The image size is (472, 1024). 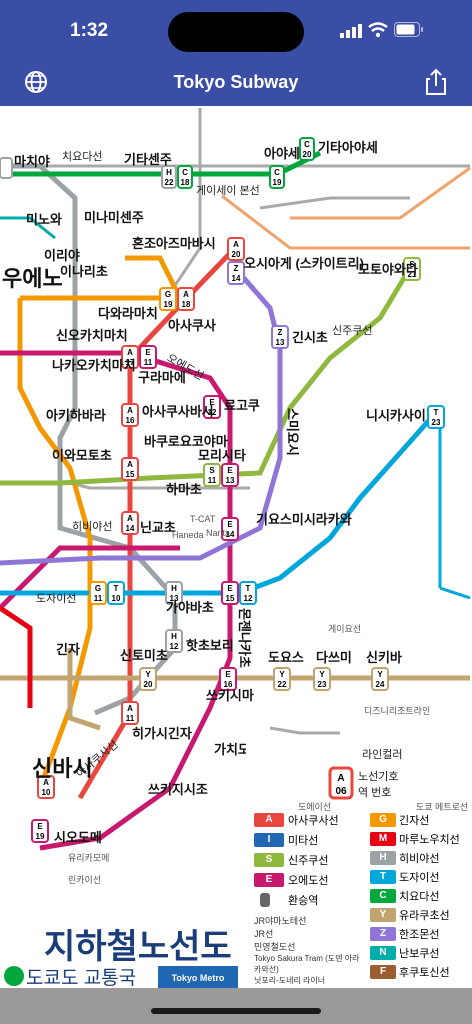 I want to click on station-label: 다와라마치, so click(x=128, y=313).